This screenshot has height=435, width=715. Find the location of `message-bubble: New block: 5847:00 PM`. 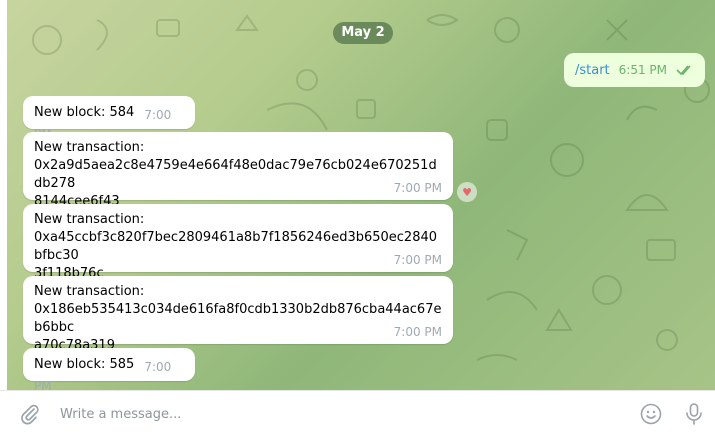

message-bubble: New block: 5847:00 PM is located at coordinates (109, 118).